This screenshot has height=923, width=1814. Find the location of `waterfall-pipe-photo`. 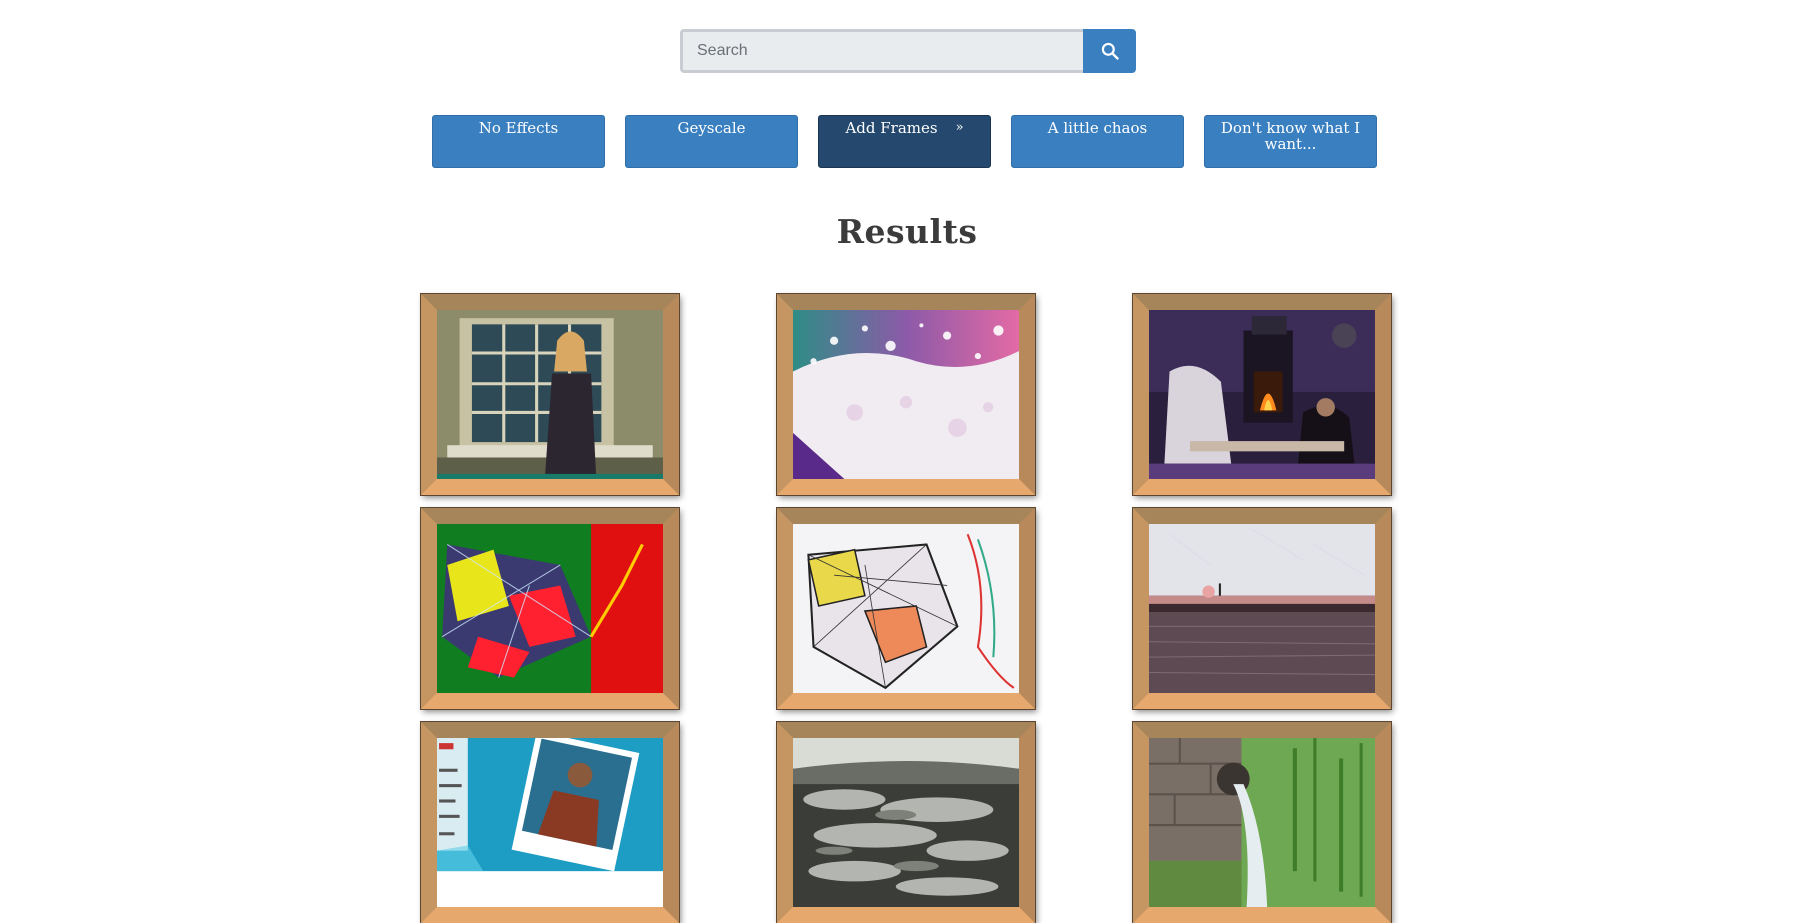

waterfall-pipe-photo is located at coordinates (1262, 822).